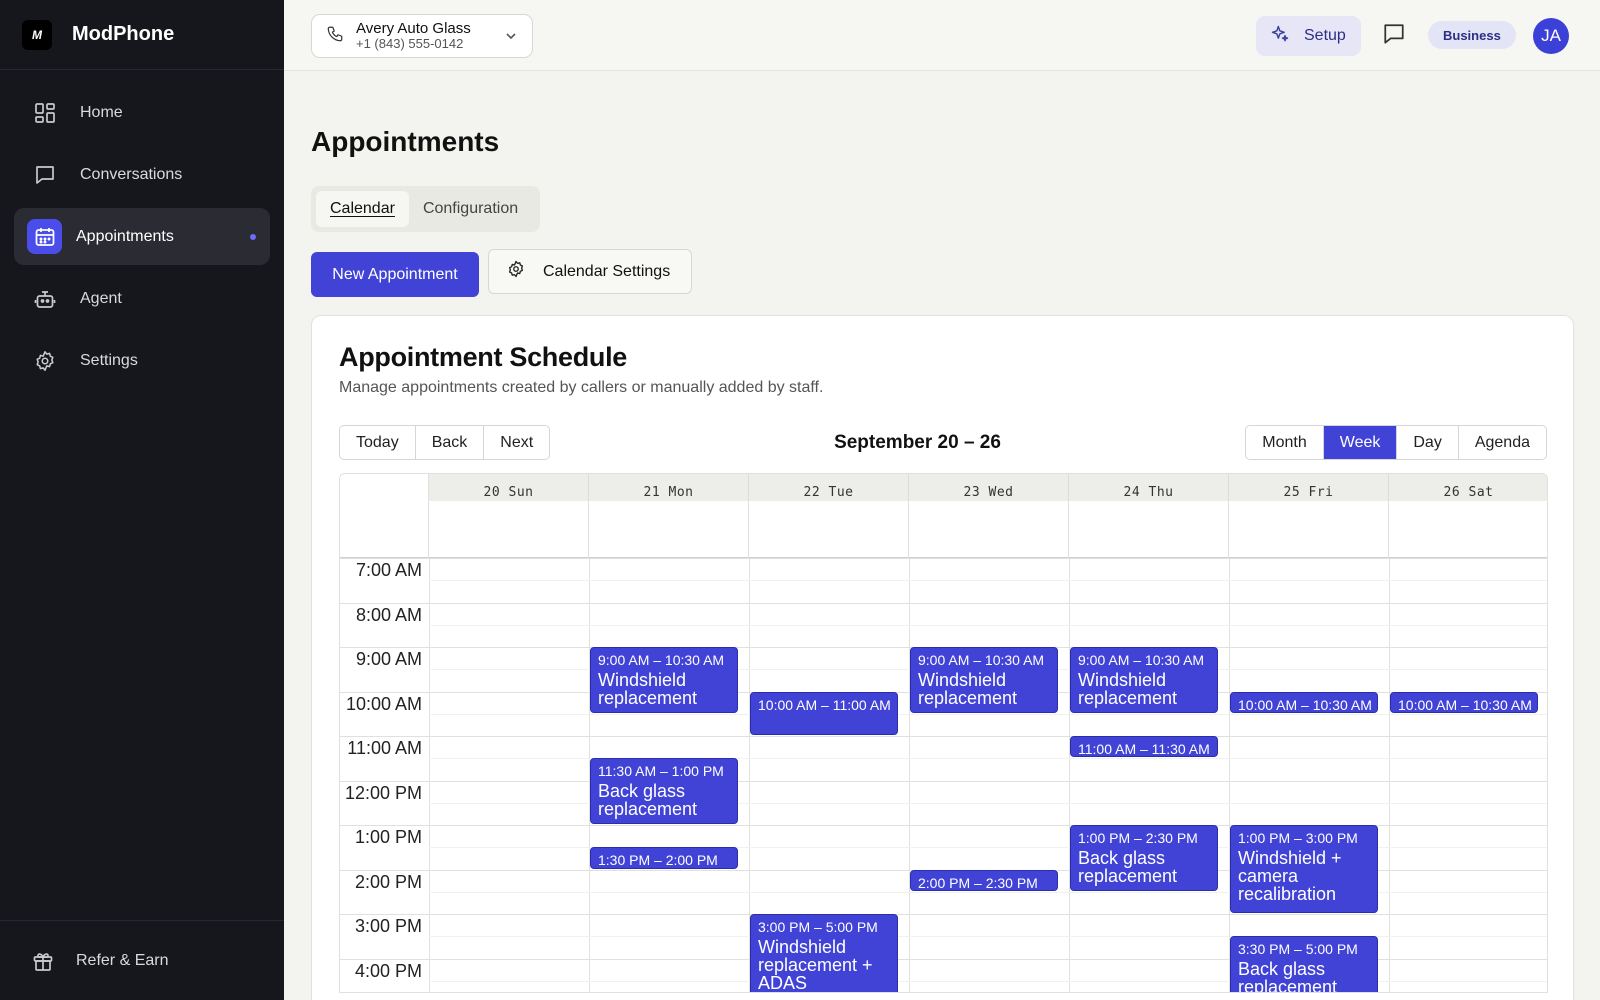 The image size is (1600, 1000). What do you see at coordinates (388, 659) in the screenshot?
I see `time-label: 9:00 AM` at bounding box center [388, 659].